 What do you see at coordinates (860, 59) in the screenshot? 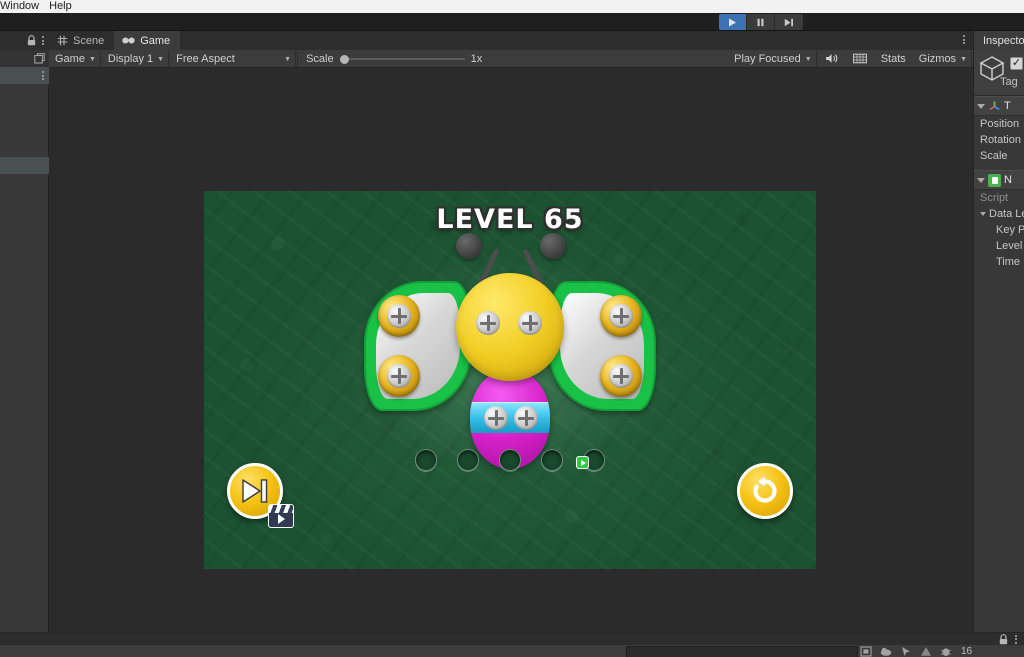
I see `aspect-frame-button` at bounding box center [860, 59].